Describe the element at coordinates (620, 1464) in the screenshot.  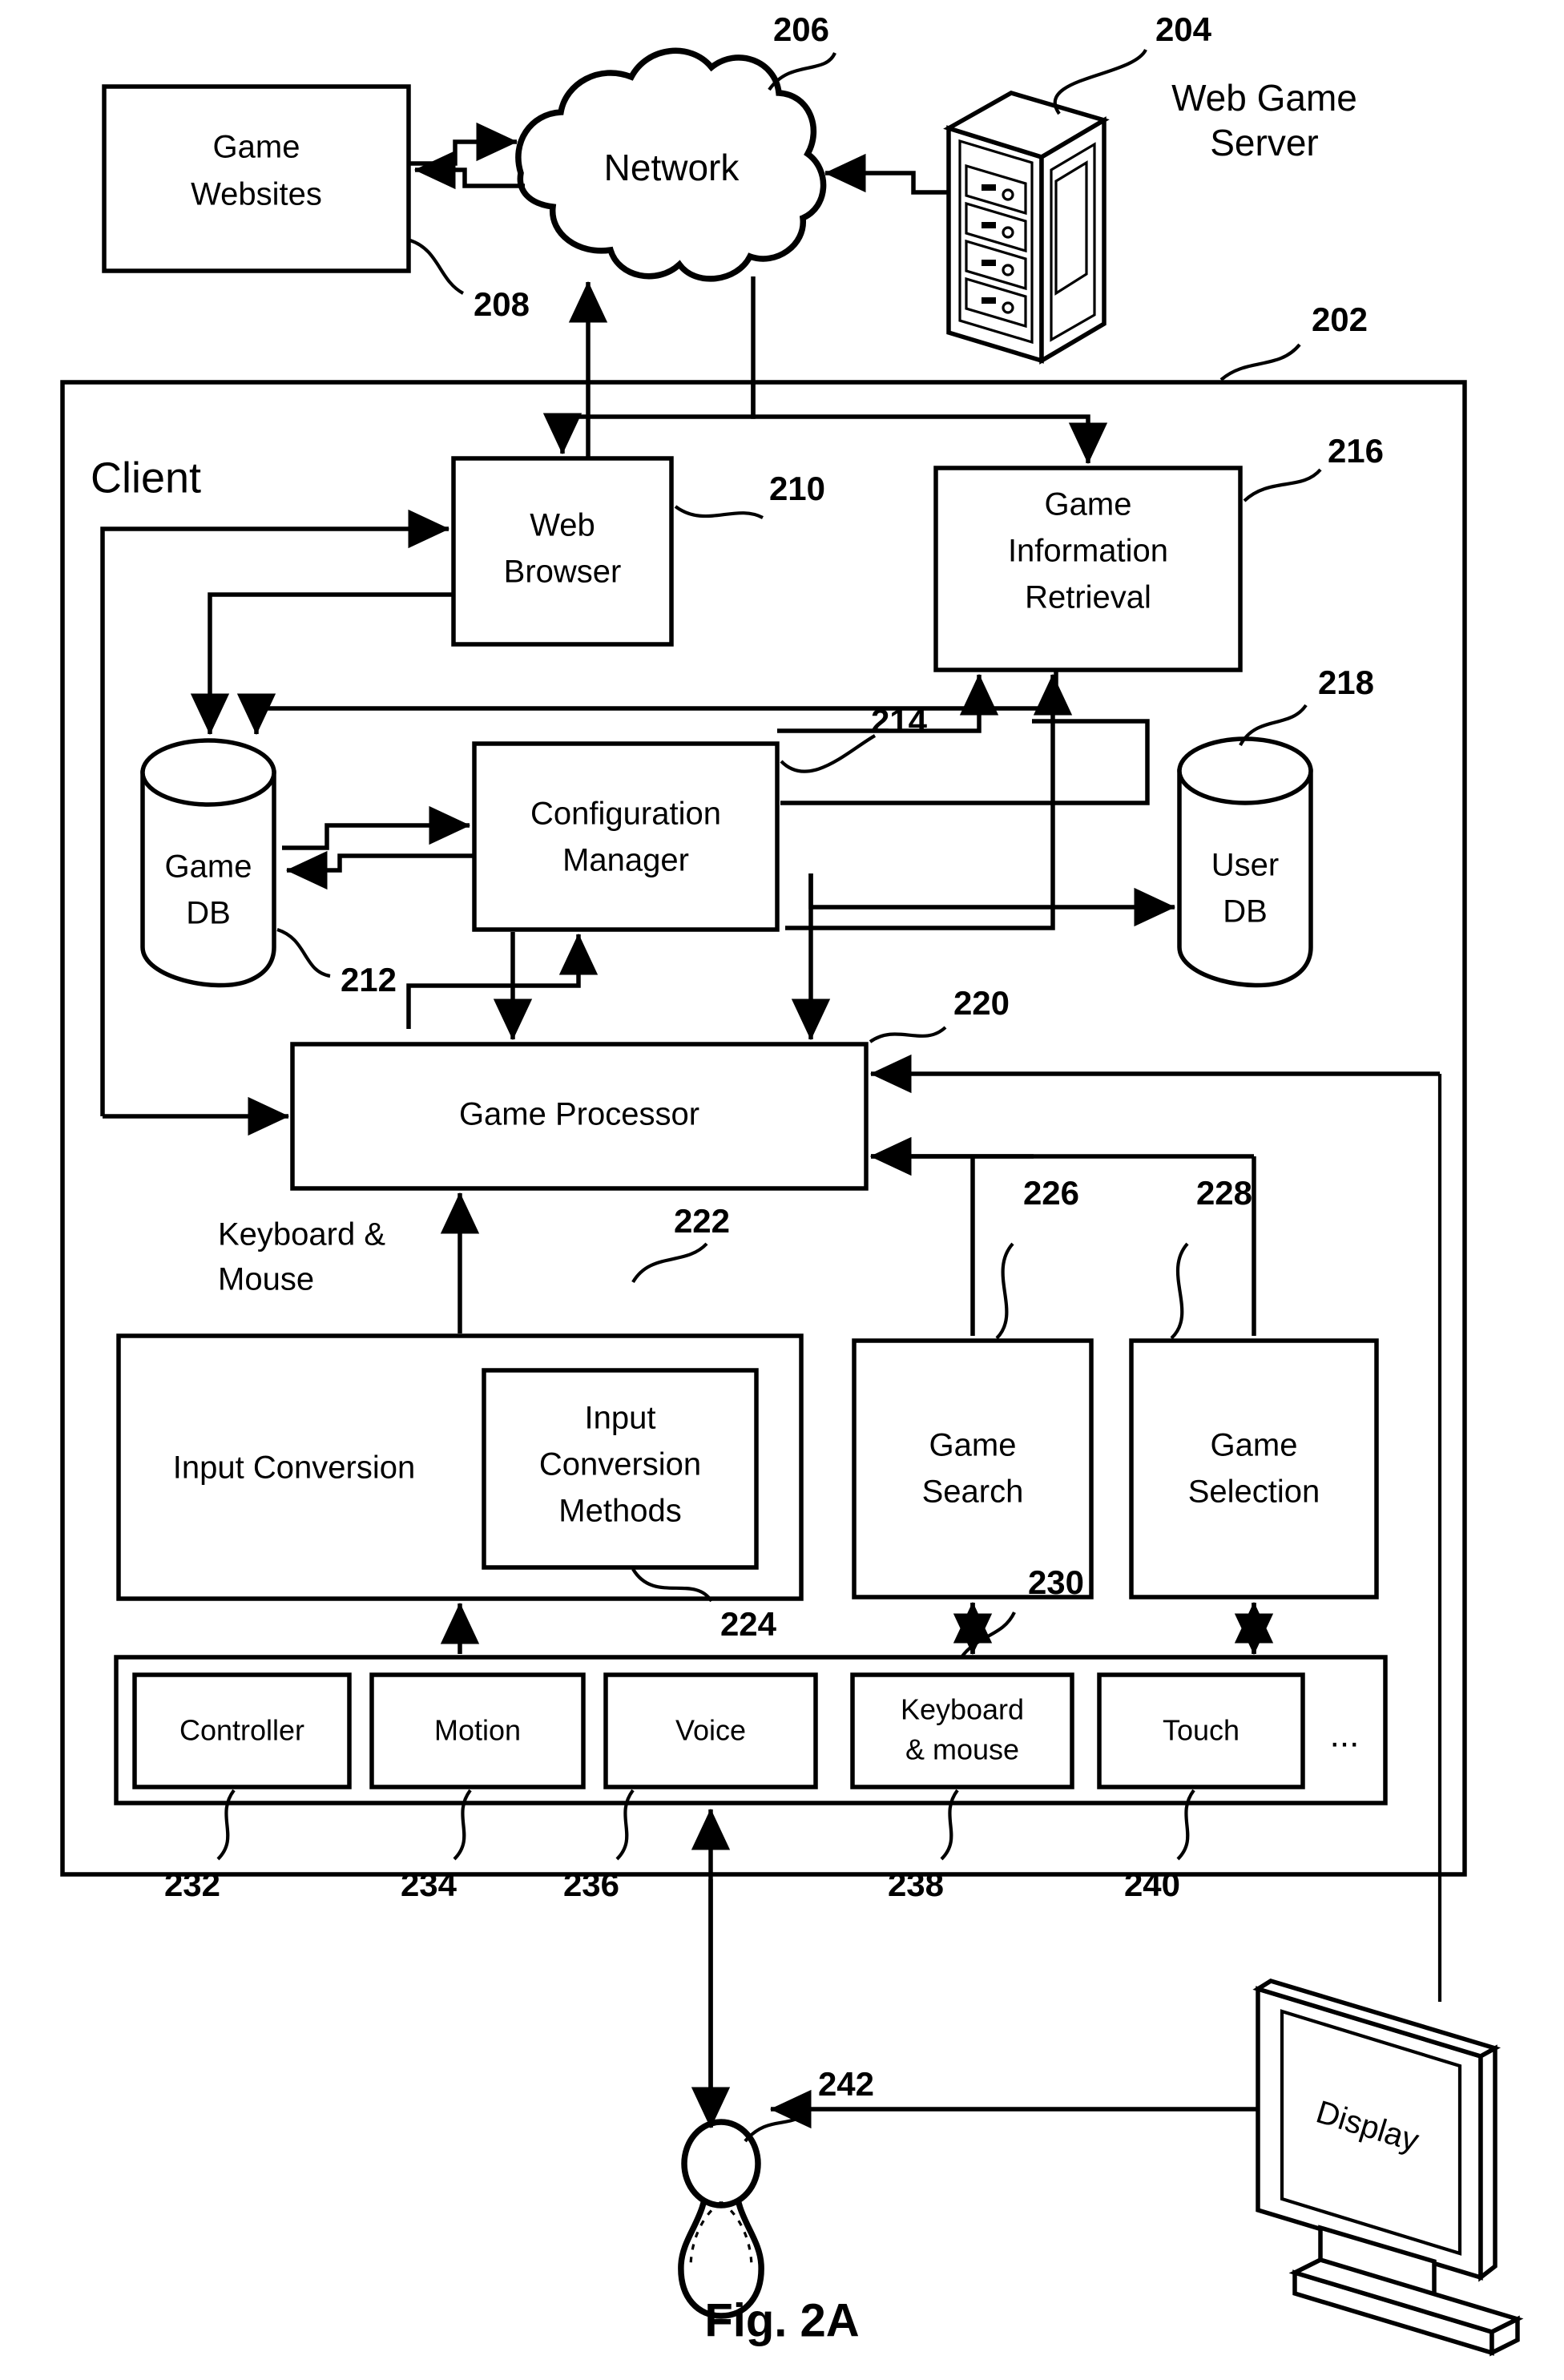
I see `icm-label-line2: Conversion` at that location.